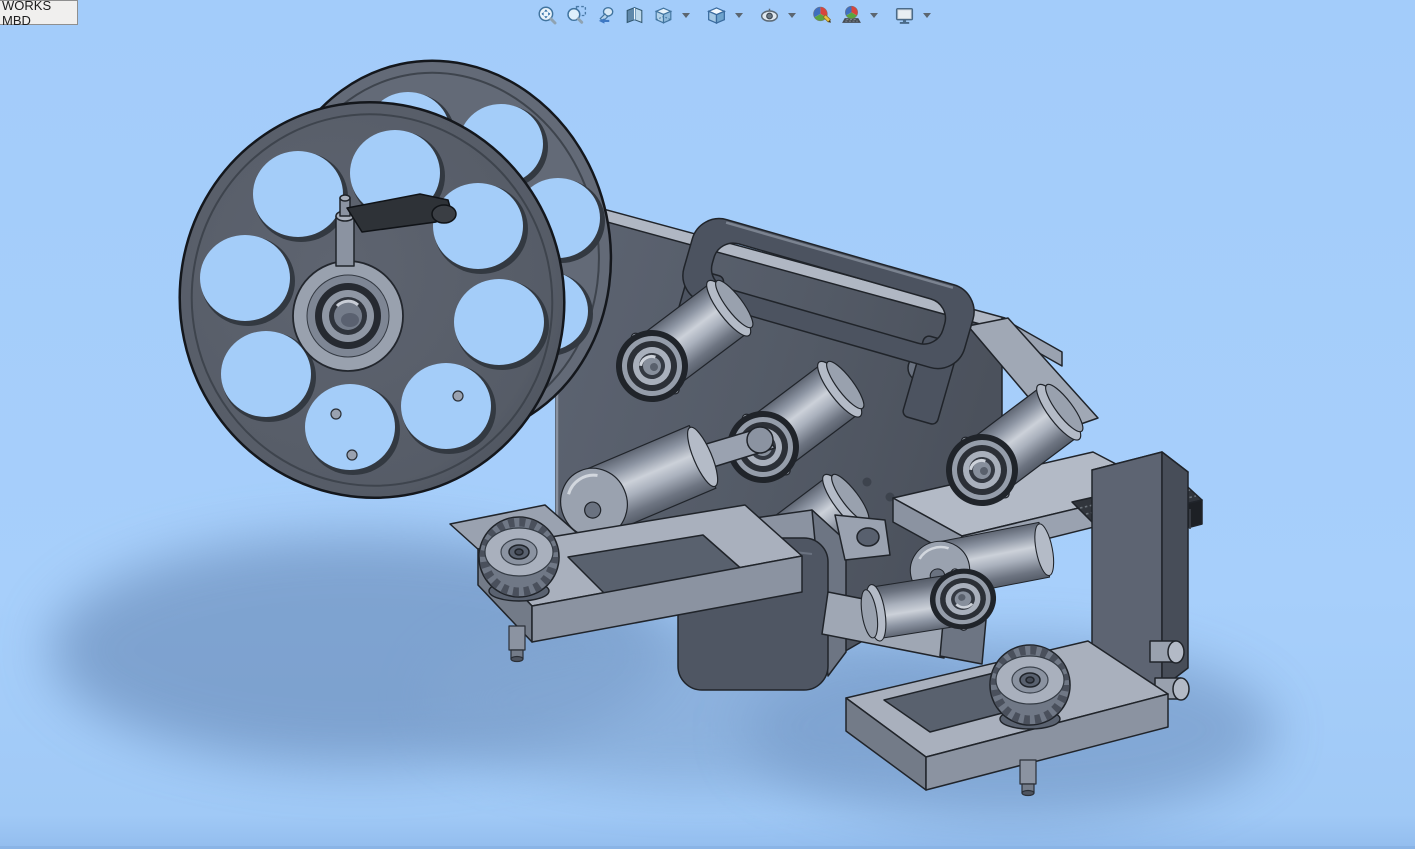  I want to click on section-view-button, so click(634, 15).